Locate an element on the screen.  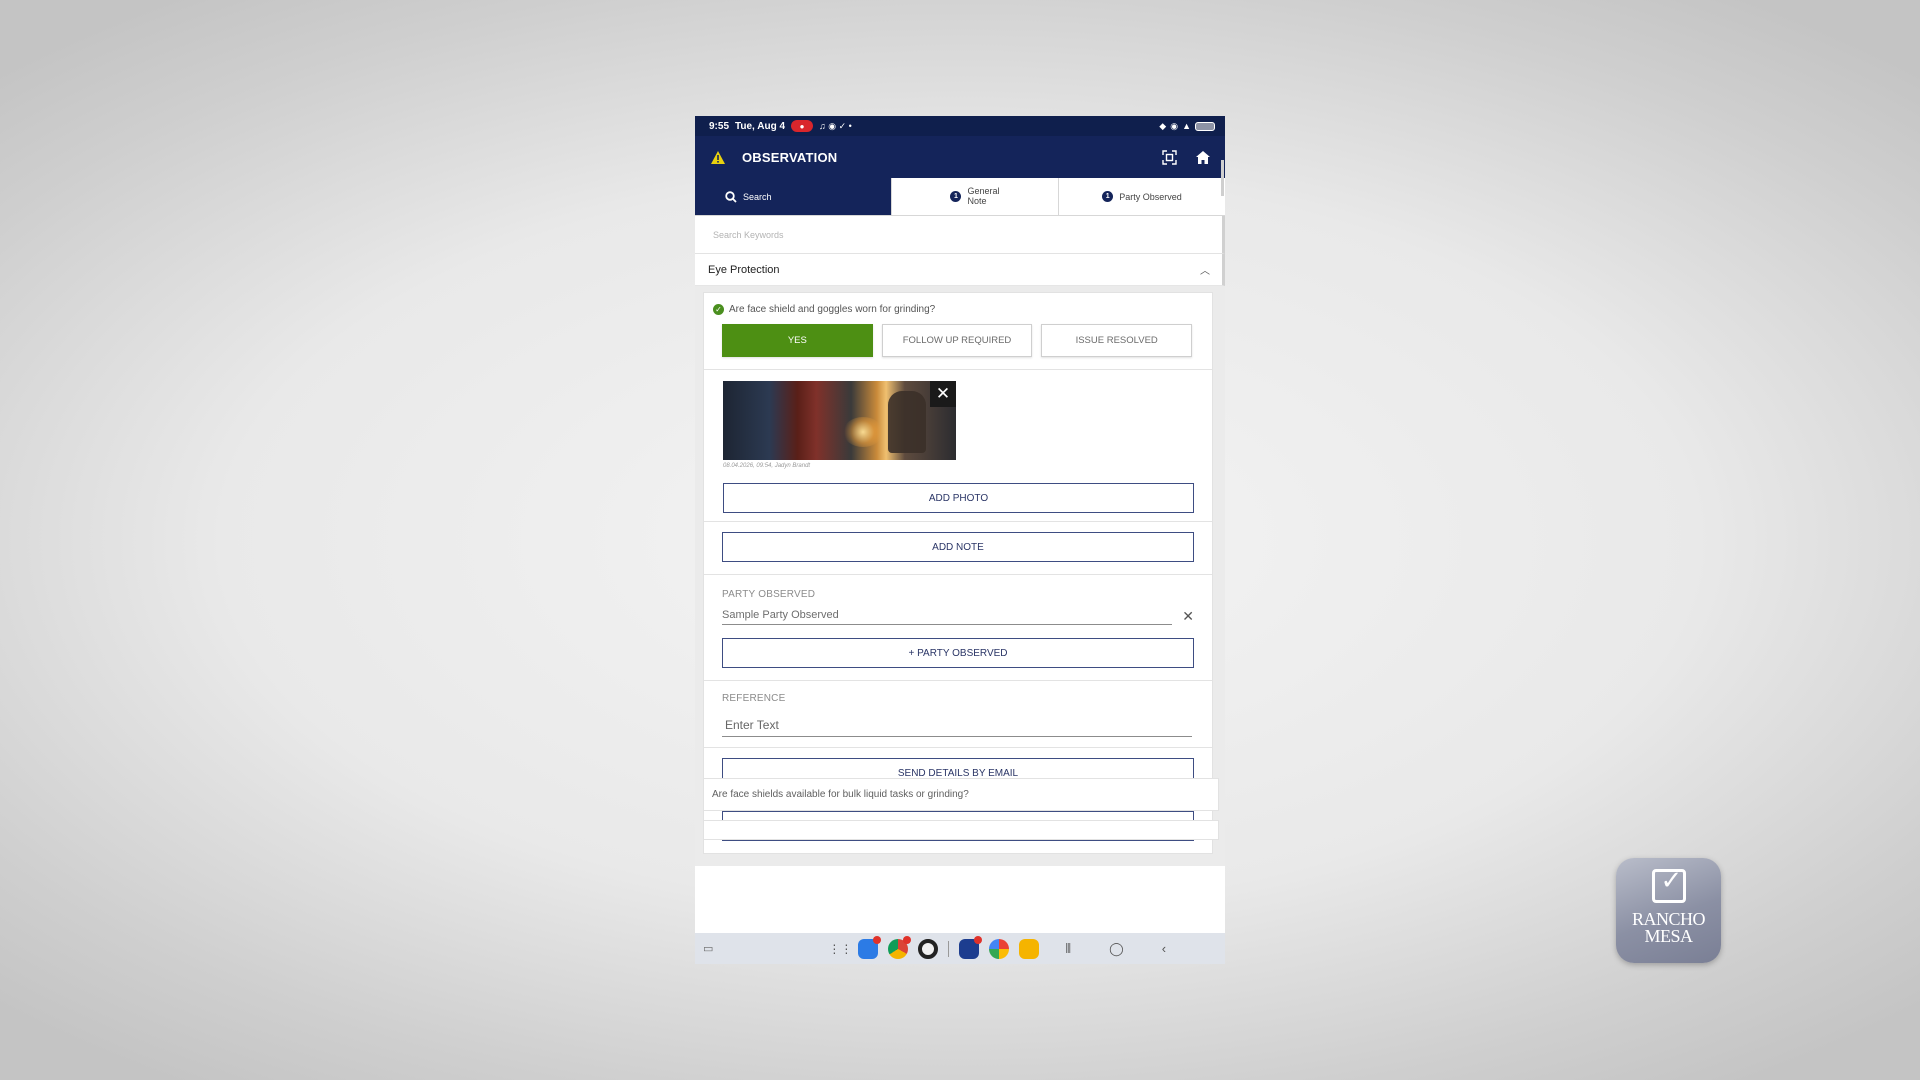
photo-caption: 08.04.2026, 09:54, Jadyn Brandt is located at coordinates (767, 466).